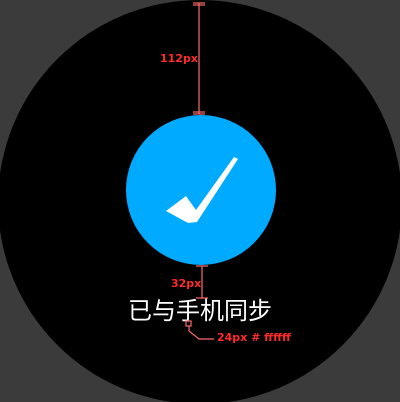 This screenshot has height=402, width=400. What do you see at coordinates (200, 311) in the screenshot?
I see `sync-status-text: 已与手机同步` at bounding box center [200, 311].